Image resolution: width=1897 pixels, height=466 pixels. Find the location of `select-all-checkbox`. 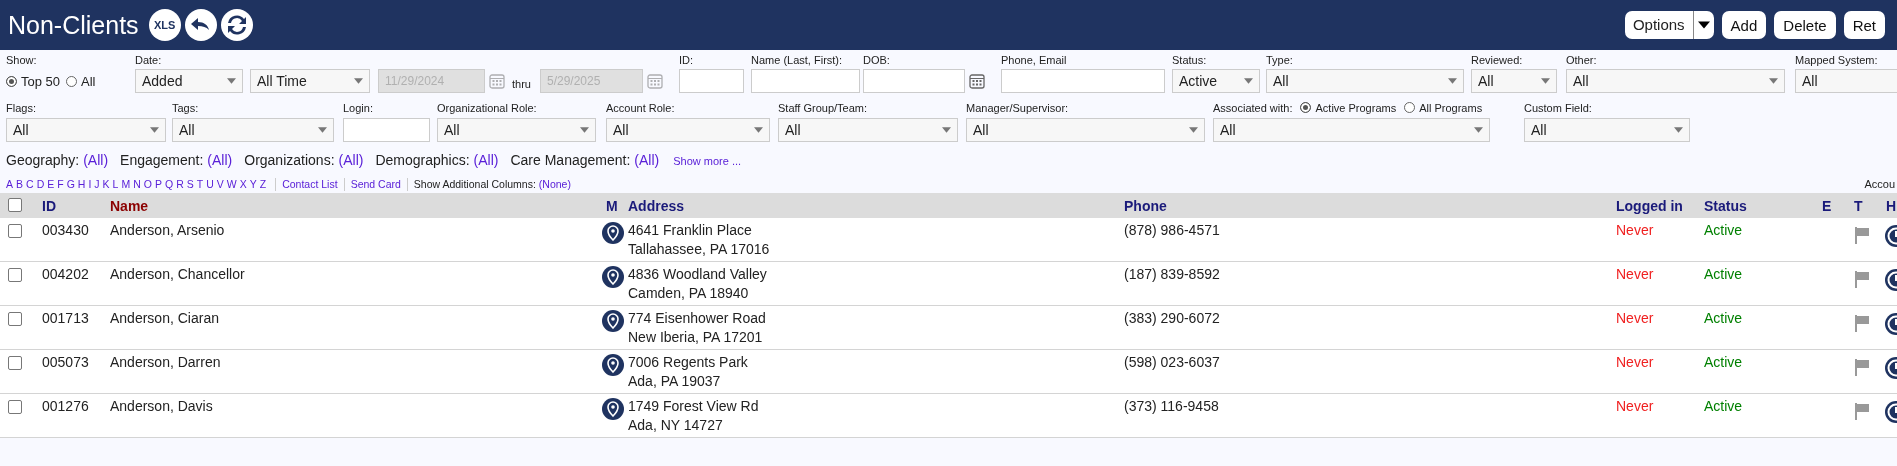

select-all-checkbox is located at coordinates (15, 204).